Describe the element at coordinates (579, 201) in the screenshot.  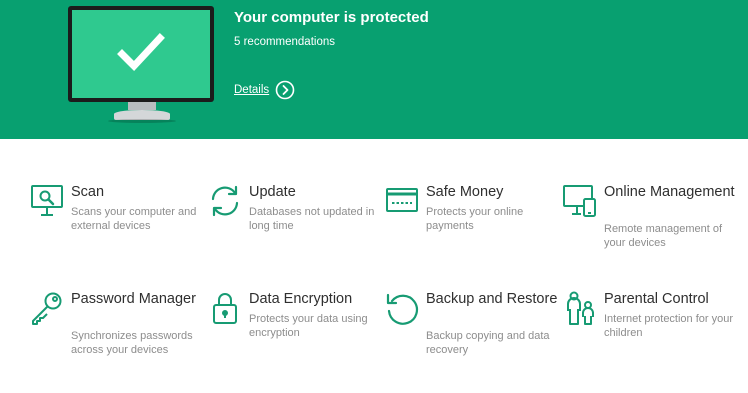
I see `devices-icon` at that location.